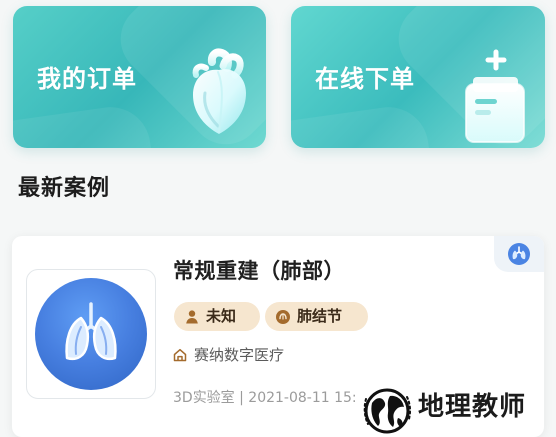 The image size is (556, 437). I want to click on nodule-icon, so click(283, 316).